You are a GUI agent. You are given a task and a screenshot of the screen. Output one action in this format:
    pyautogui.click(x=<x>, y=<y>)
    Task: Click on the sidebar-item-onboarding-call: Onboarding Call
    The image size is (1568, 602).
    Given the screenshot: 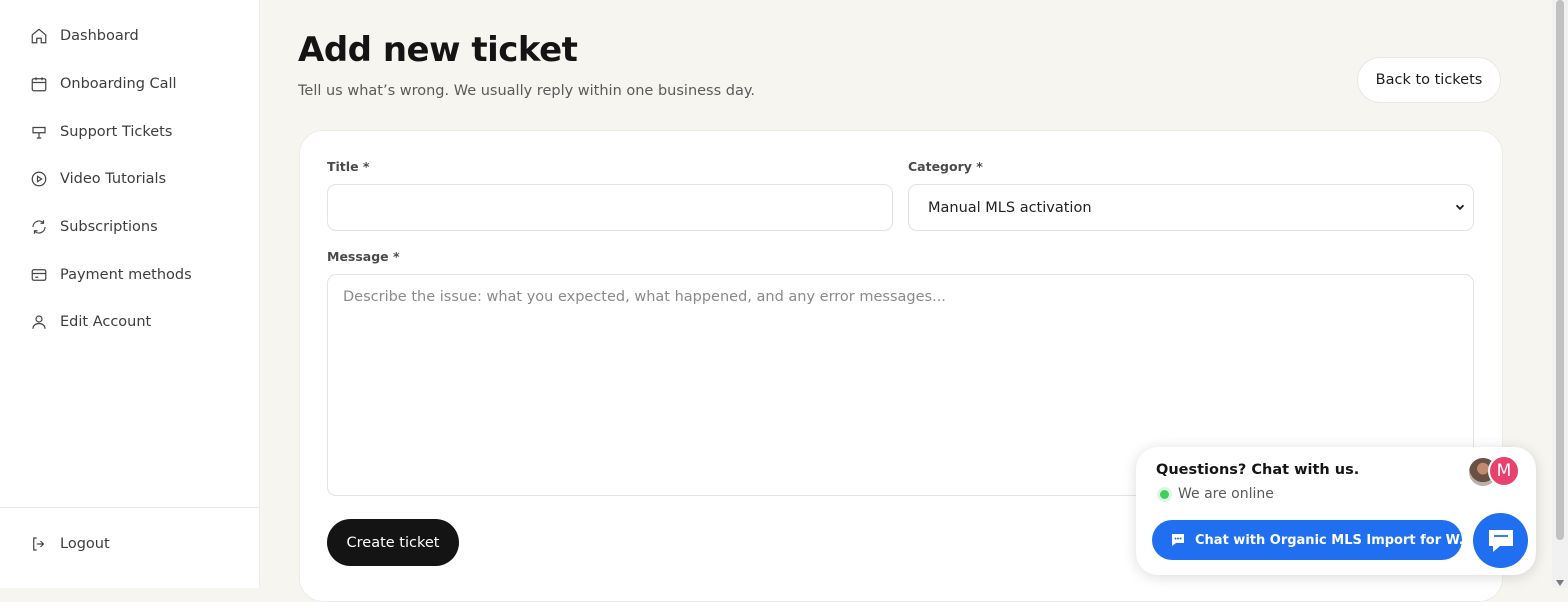 What is the action you would take?
    pyautogui.click(x=103, y=84)
    